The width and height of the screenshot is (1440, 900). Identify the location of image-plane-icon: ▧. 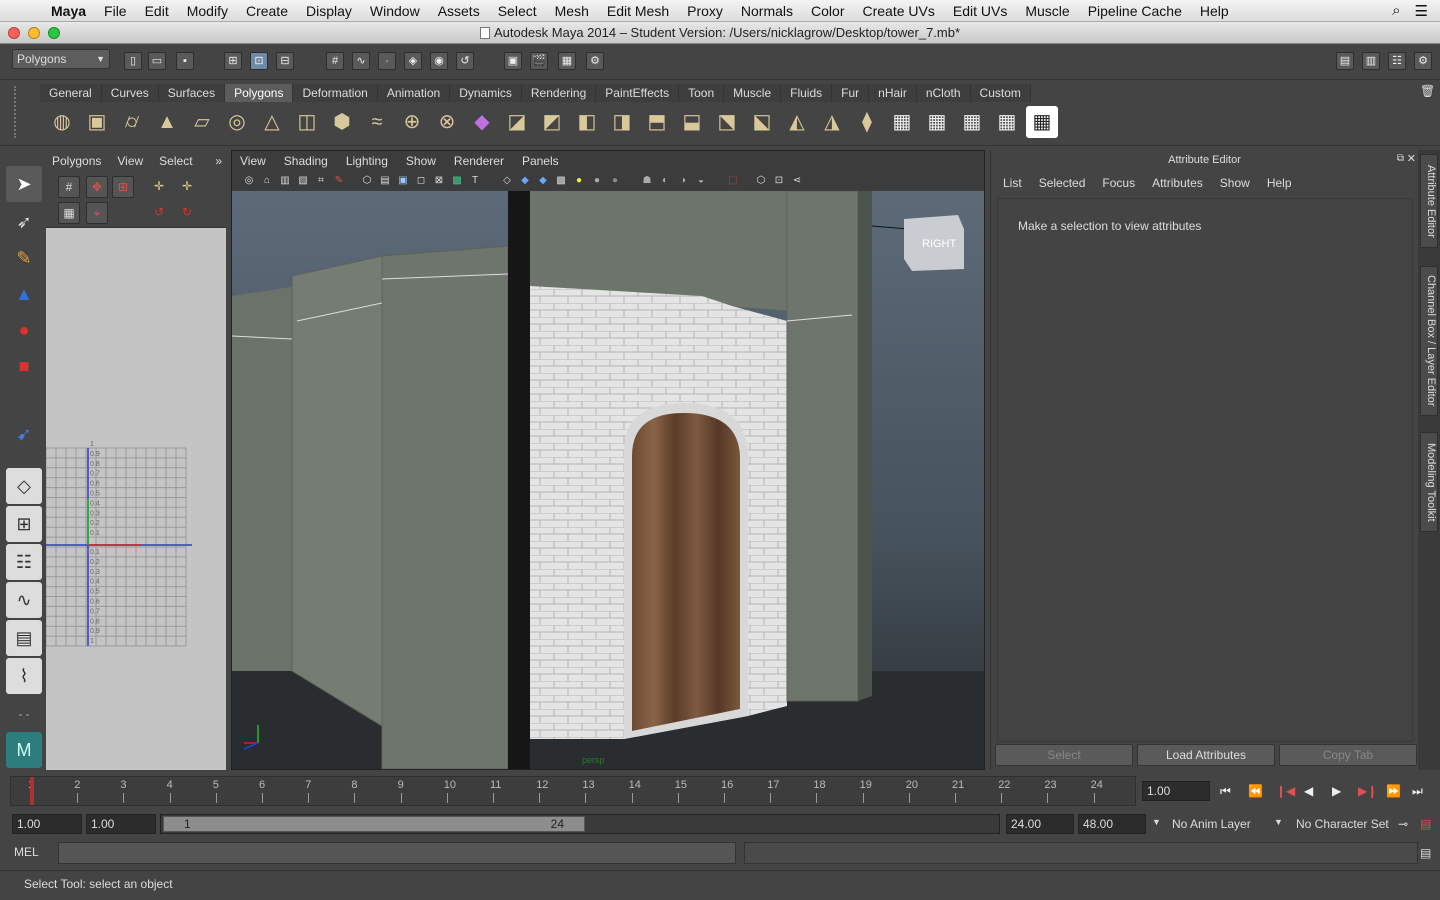
(303, 181).